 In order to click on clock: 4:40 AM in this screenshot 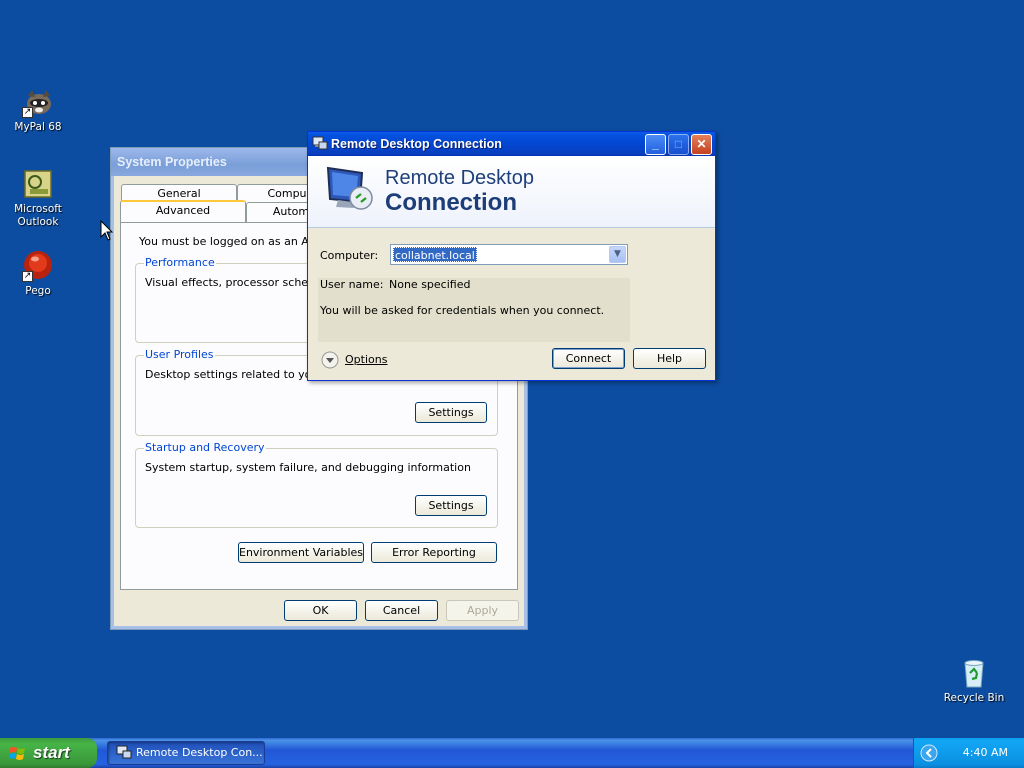, I will do `click(985, 752)`.